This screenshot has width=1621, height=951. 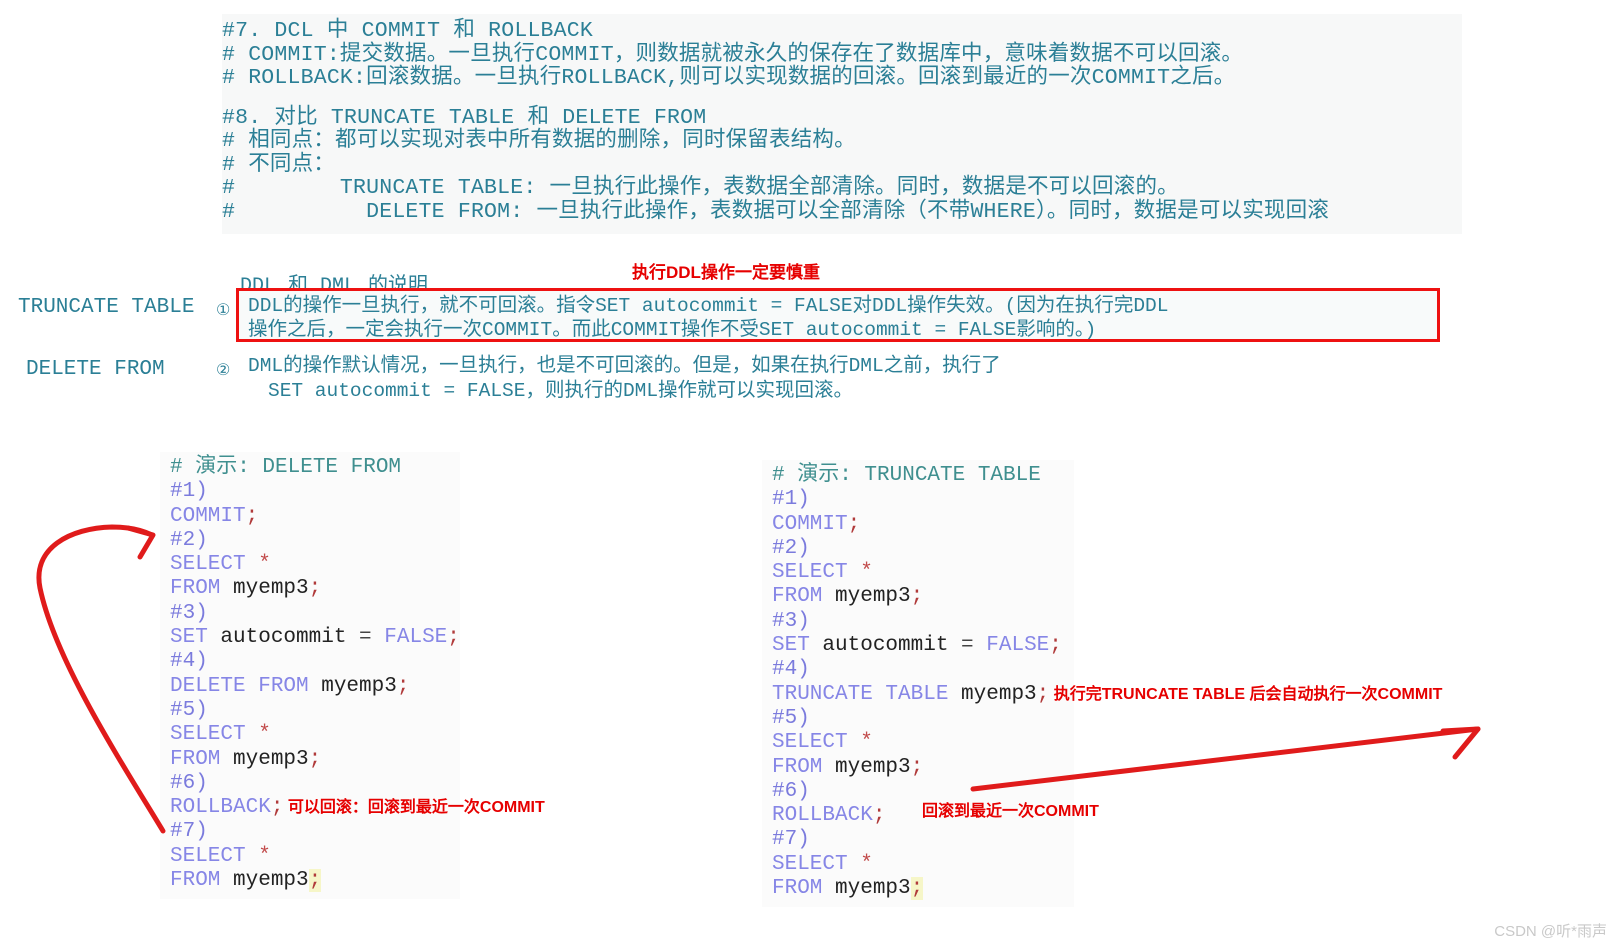 I want to click on ddl-warning-caption: 执行DDL操作一定要慎重, so click(x=726, y=272).